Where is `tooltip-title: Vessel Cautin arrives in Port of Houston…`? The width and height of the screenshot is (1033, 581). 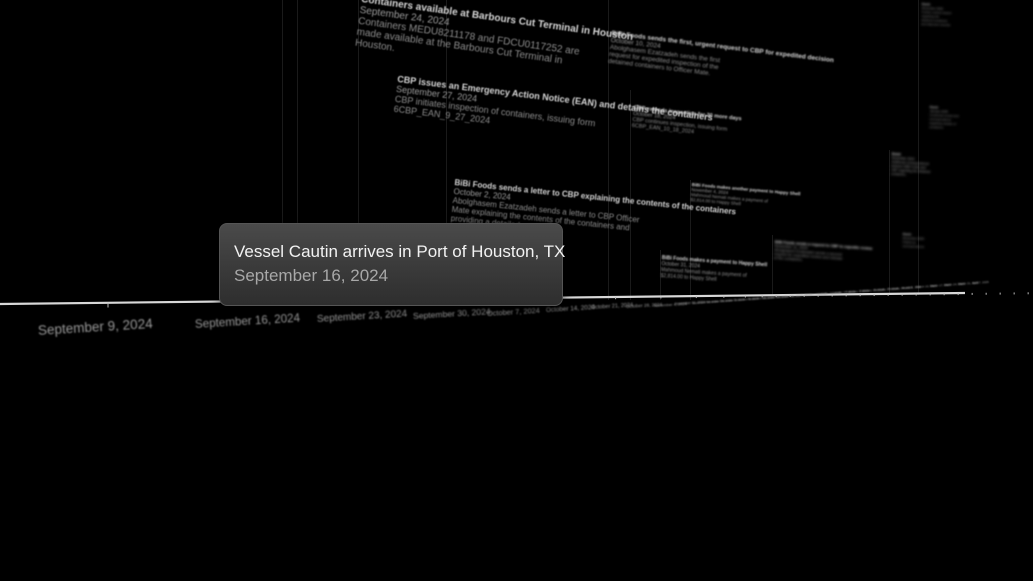
tooltip-title: Vessel Cautin arrives in Port of Houston… is located at coordinates (400, 251).